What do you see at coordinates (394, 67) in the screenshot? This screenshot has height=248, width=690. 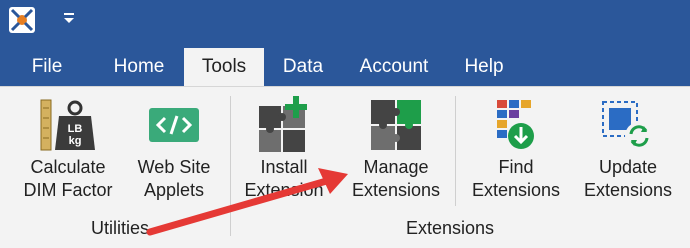 I see `tab-account: Account` at bounding box center [394, 67].